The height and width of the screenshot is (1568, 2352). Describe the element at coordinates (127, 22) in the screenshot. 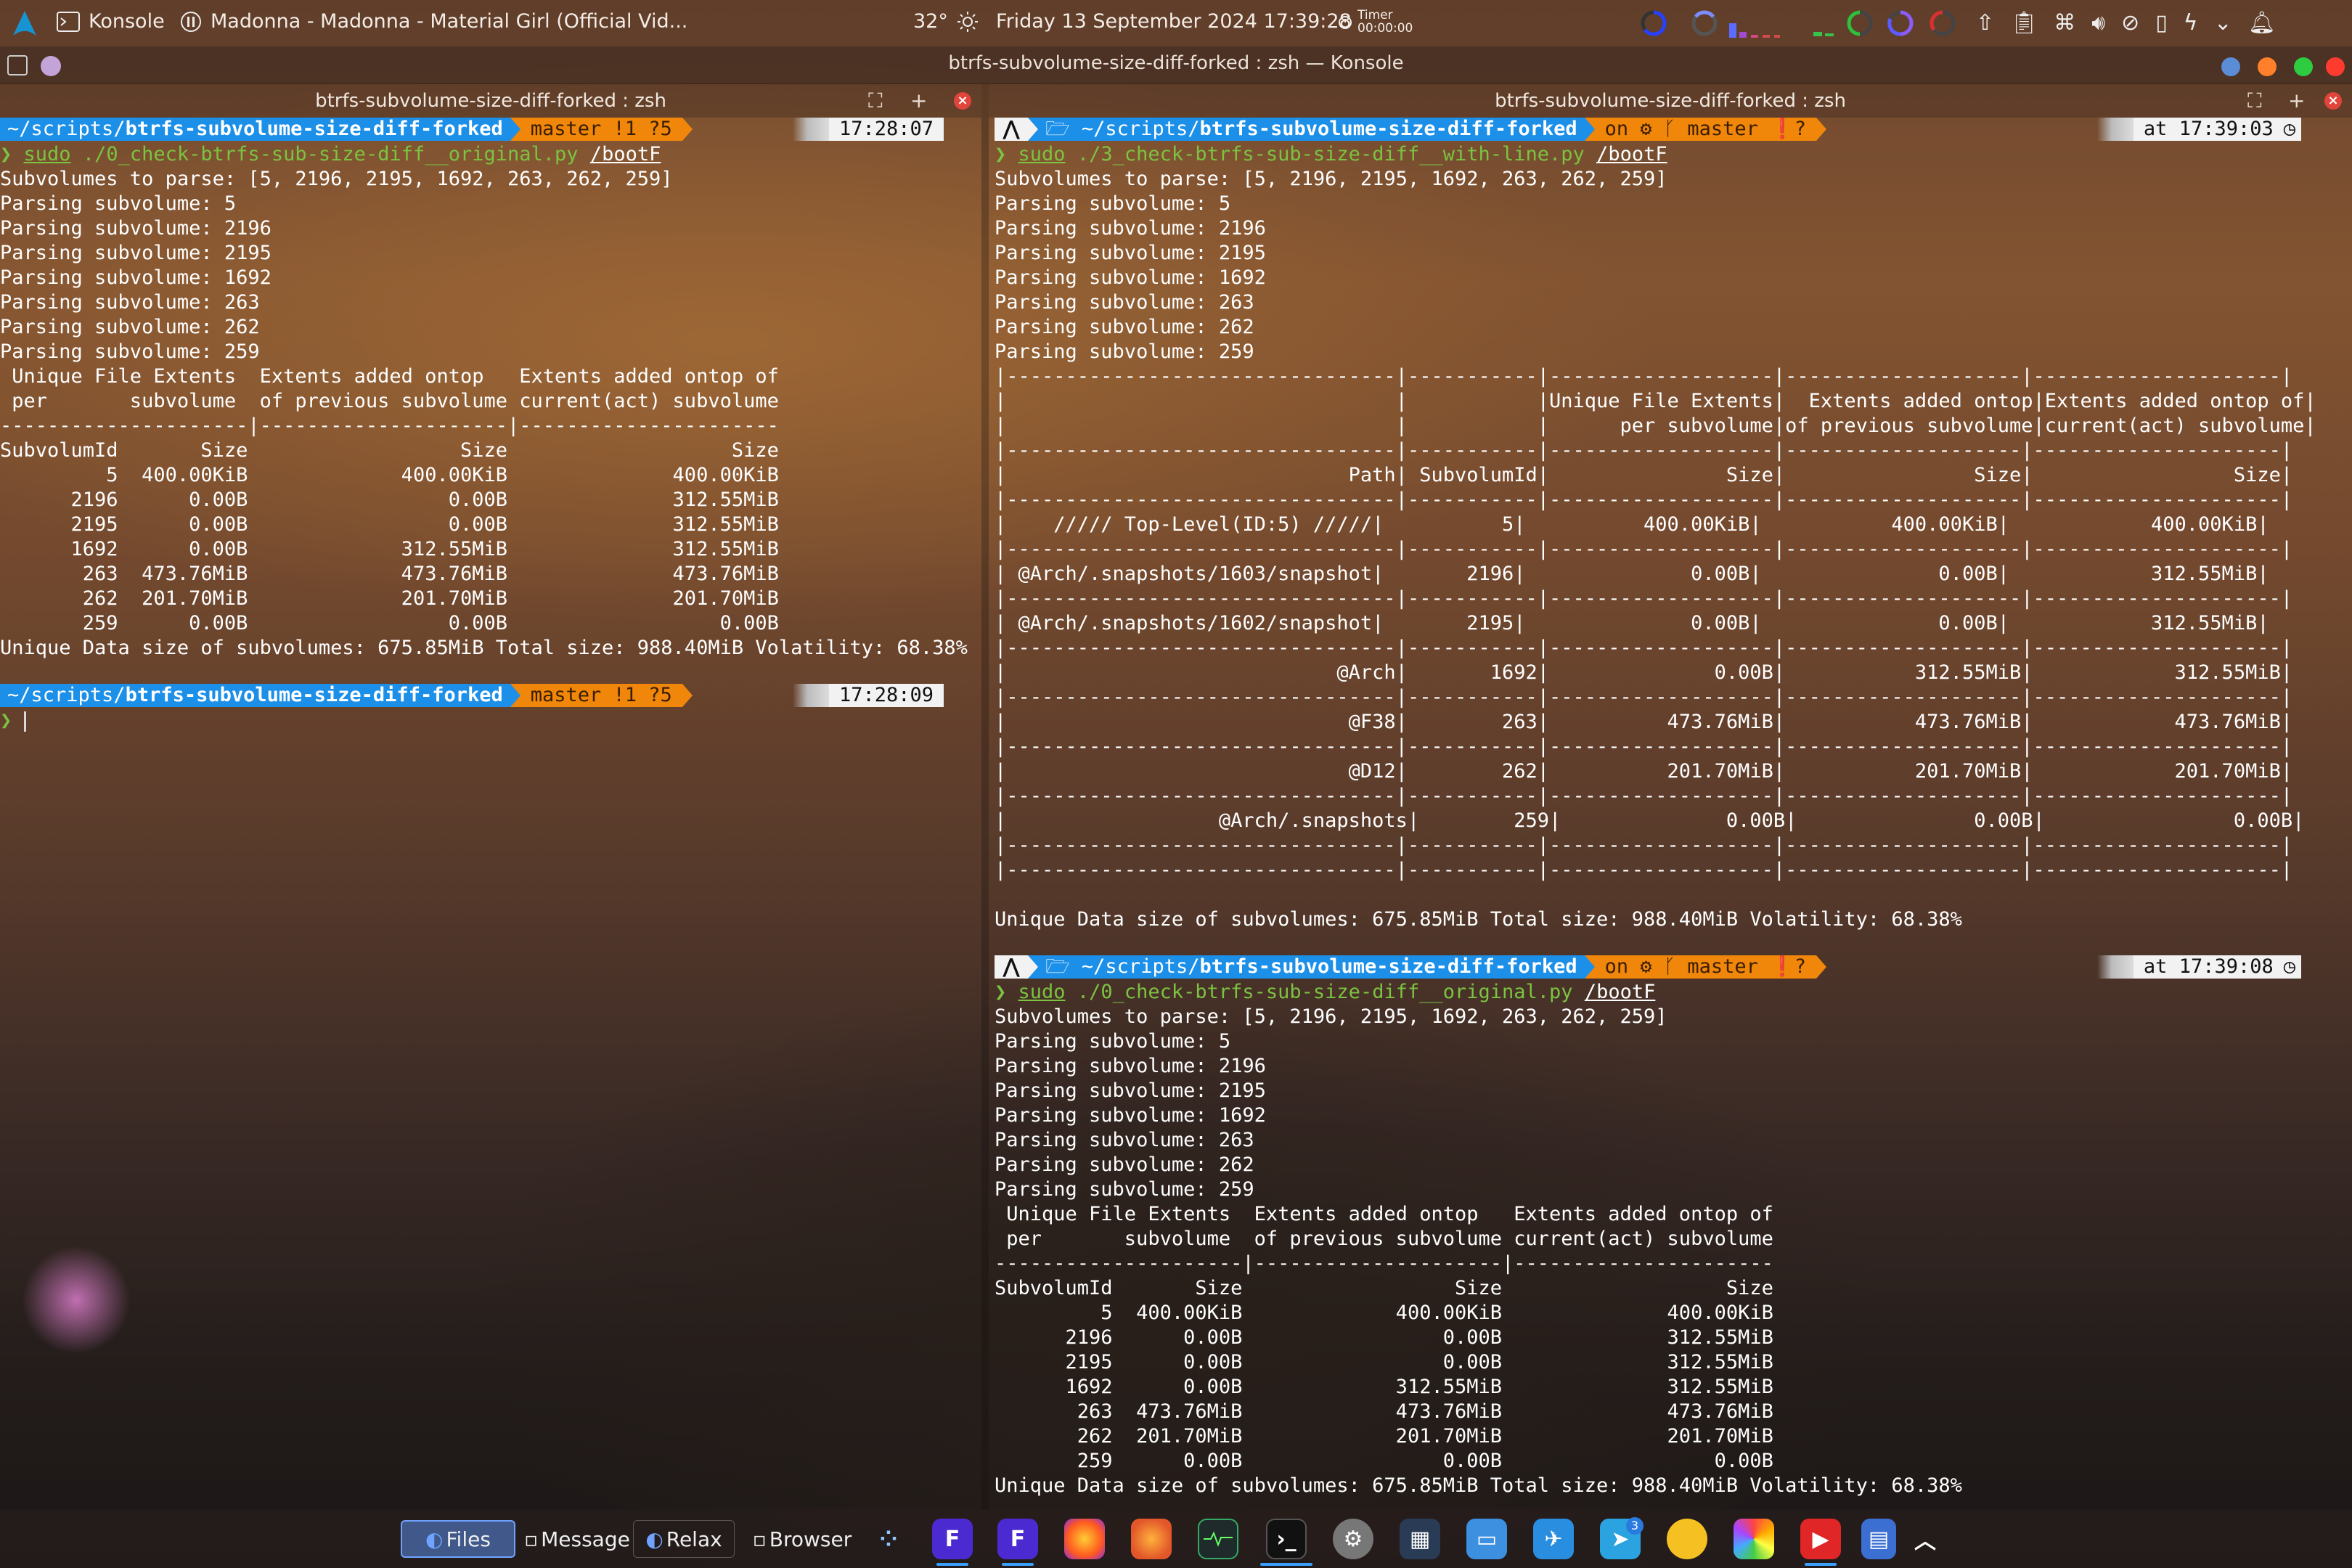

I see `task-konsole-label: Konsole` at that location.